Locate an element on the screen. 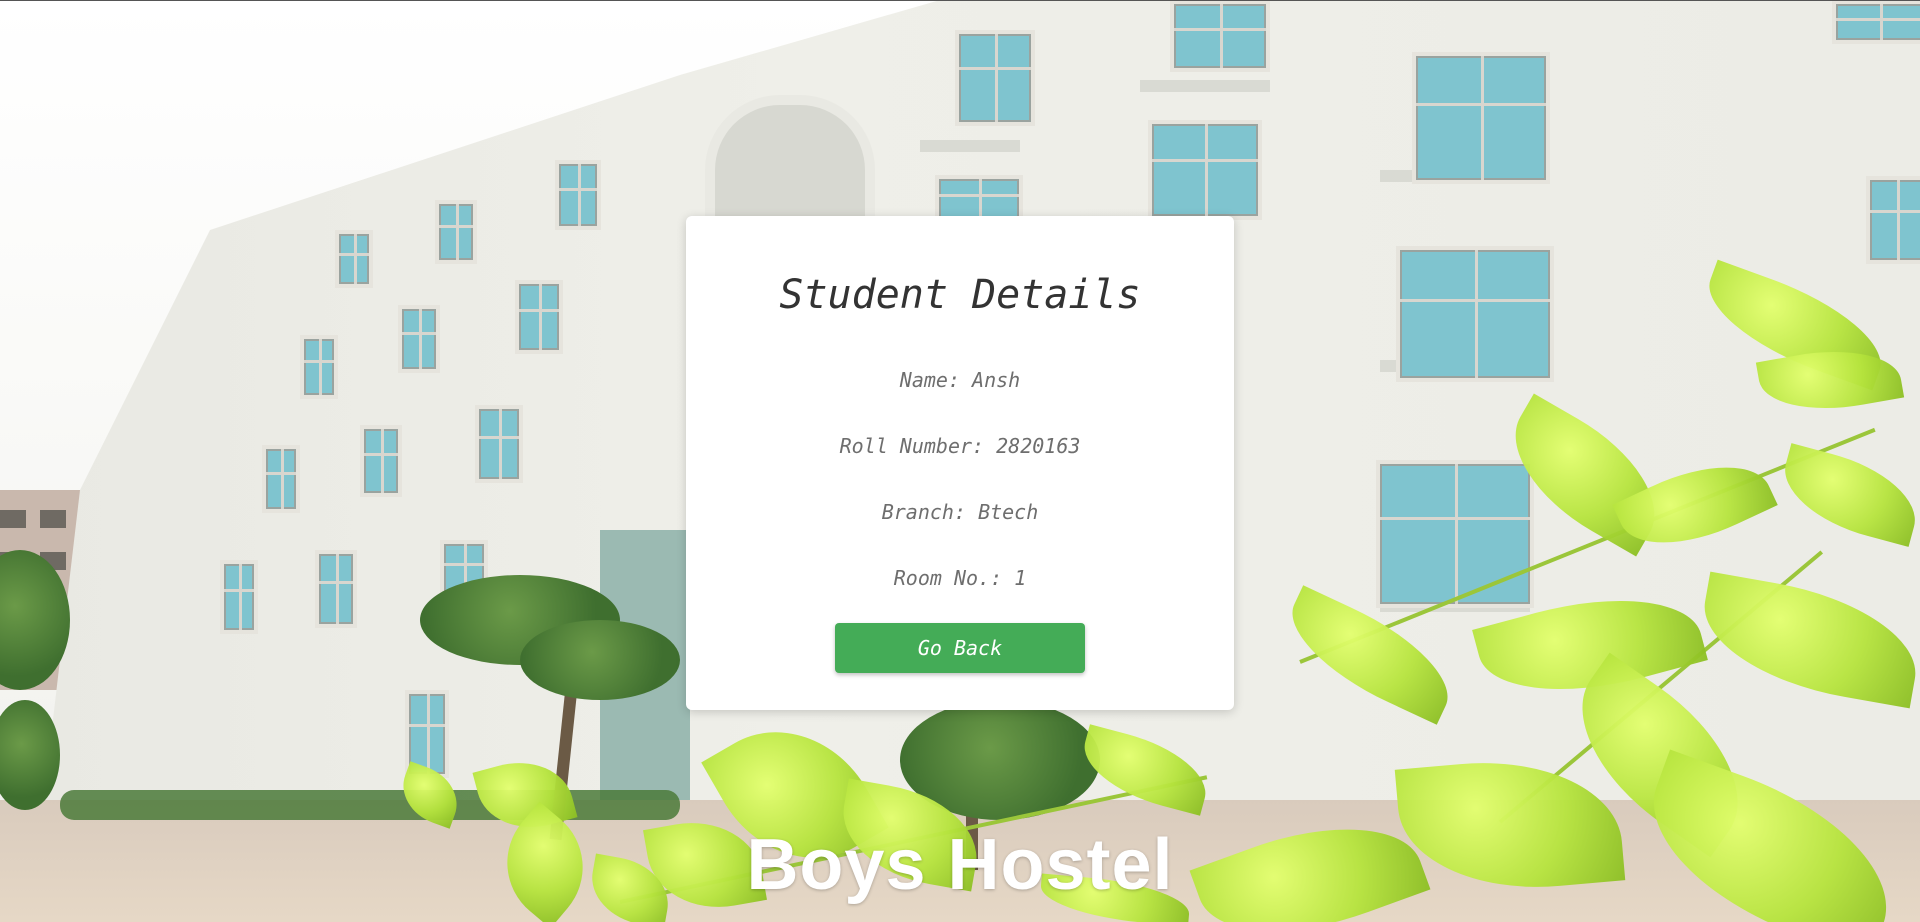 The image size is (1920, 922). detail-label: Name: is located at coordinates (929, 380).